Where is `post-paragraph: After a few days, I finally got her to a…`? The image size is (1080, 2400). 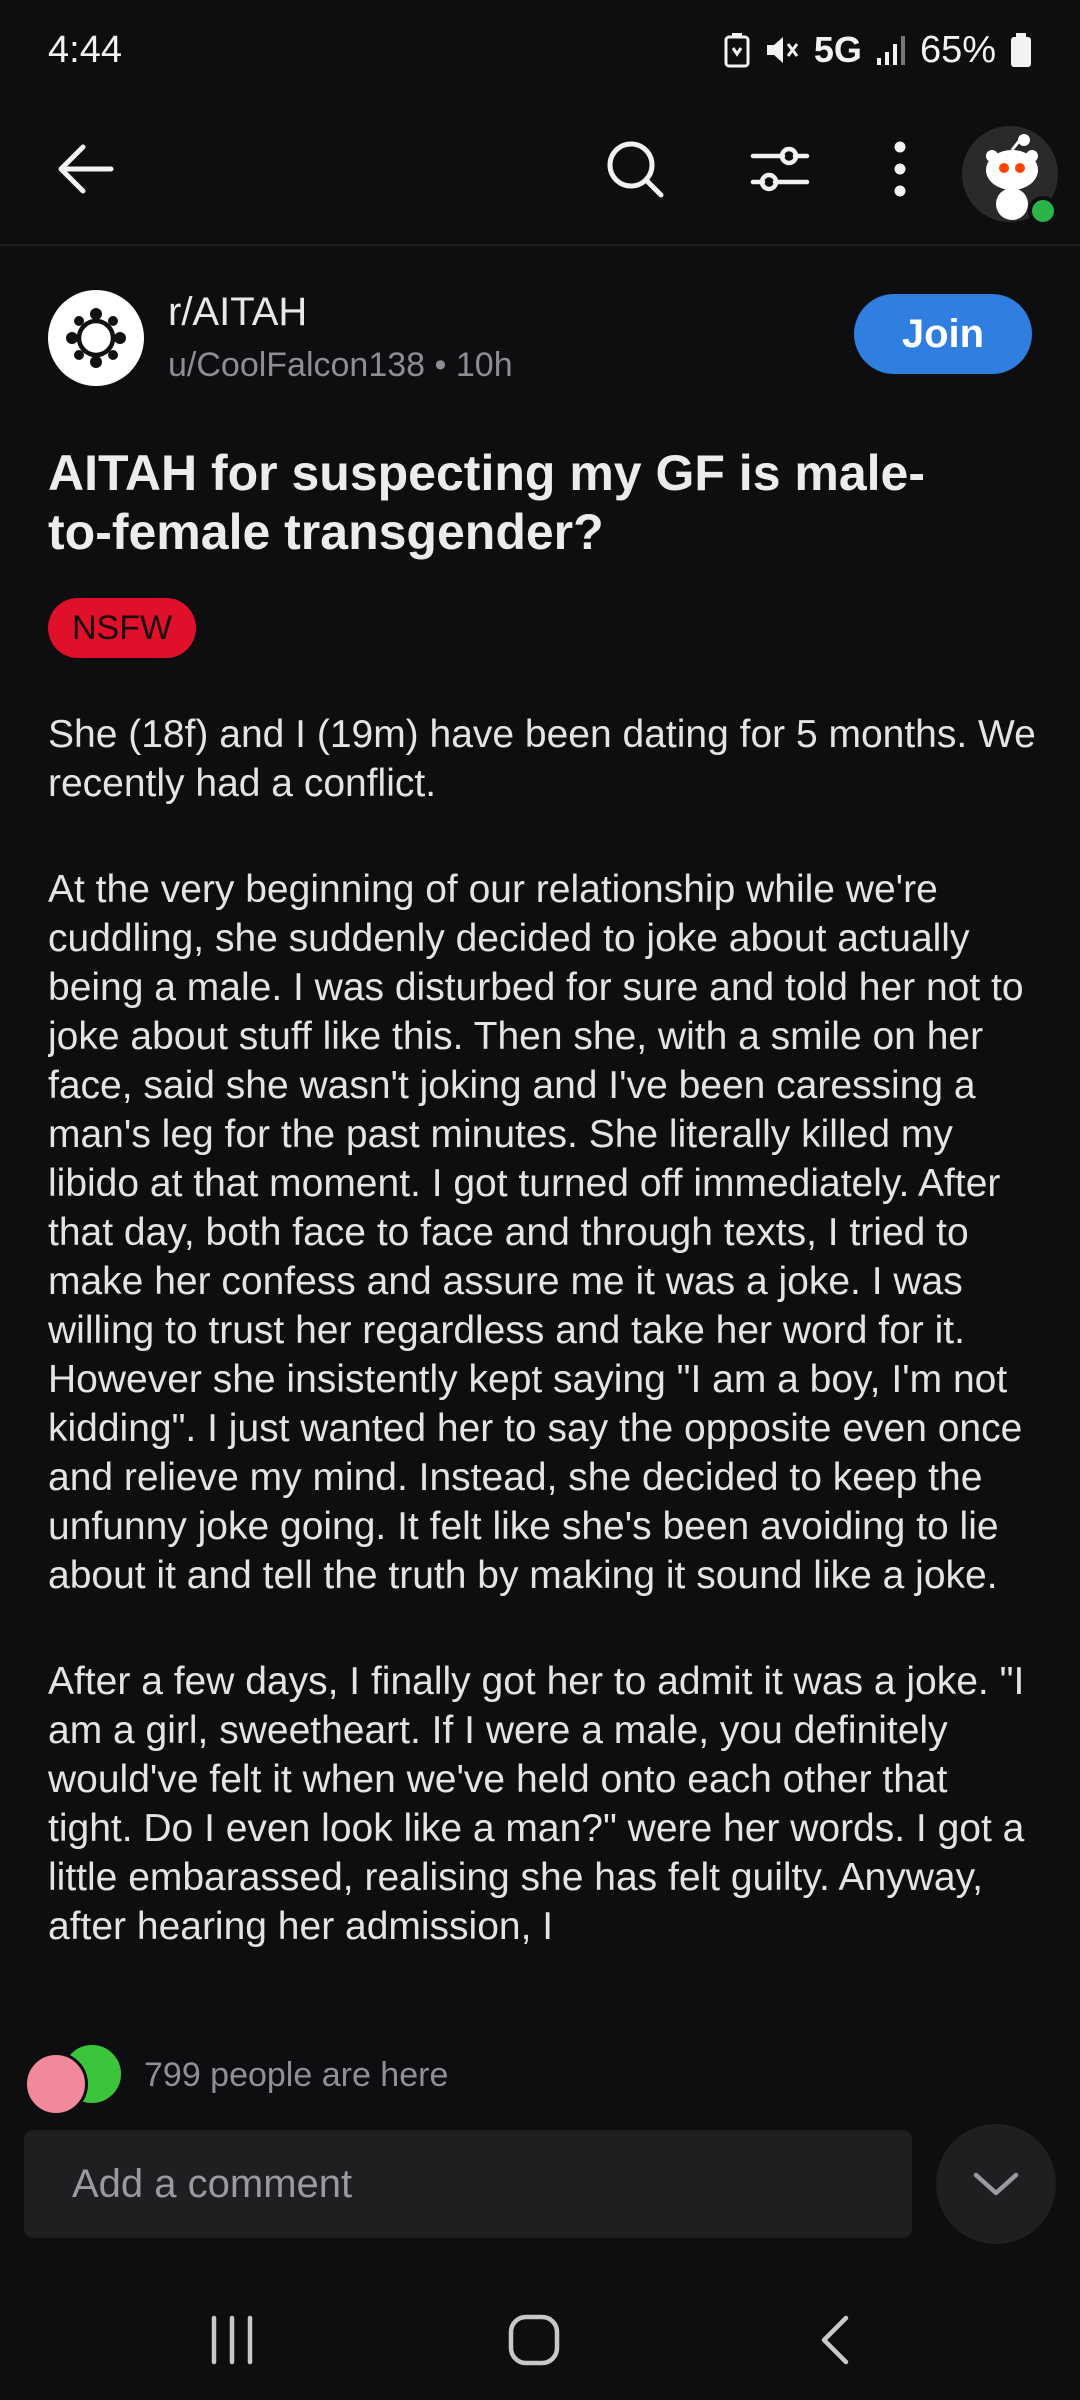
post-paragraph: After a few days, I finally got her to a… is located at coordinates (536, 1804).